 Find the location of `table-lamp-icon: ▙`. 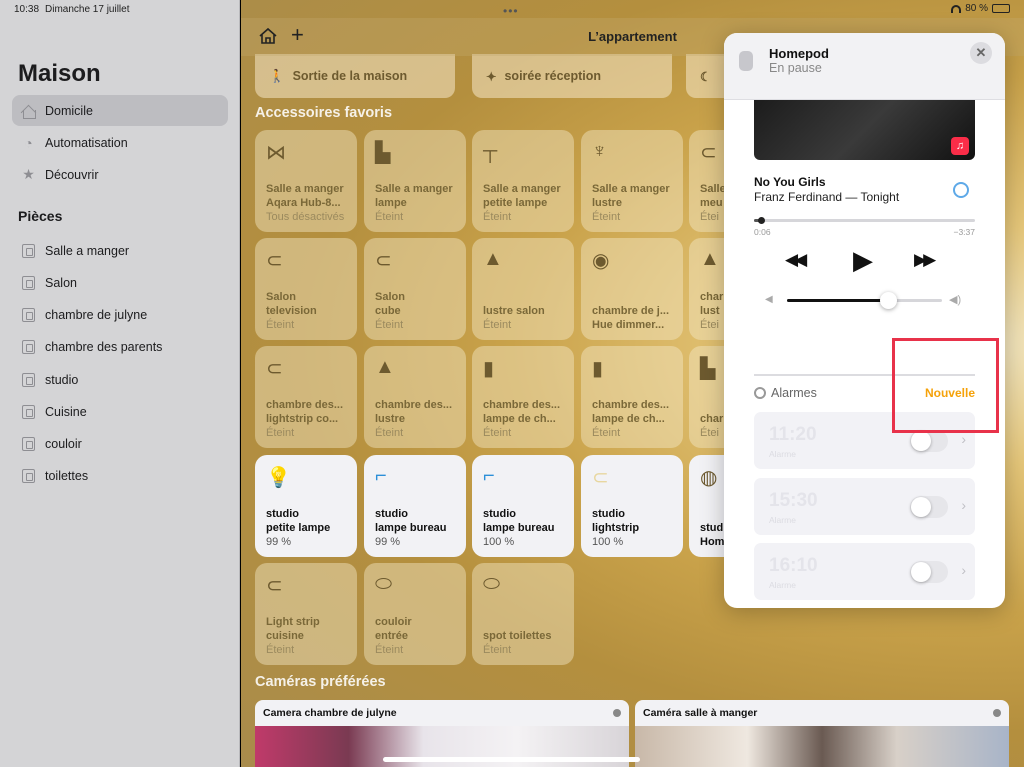

table-lamp-icon: ▙ is located at coordinates (383, 153).